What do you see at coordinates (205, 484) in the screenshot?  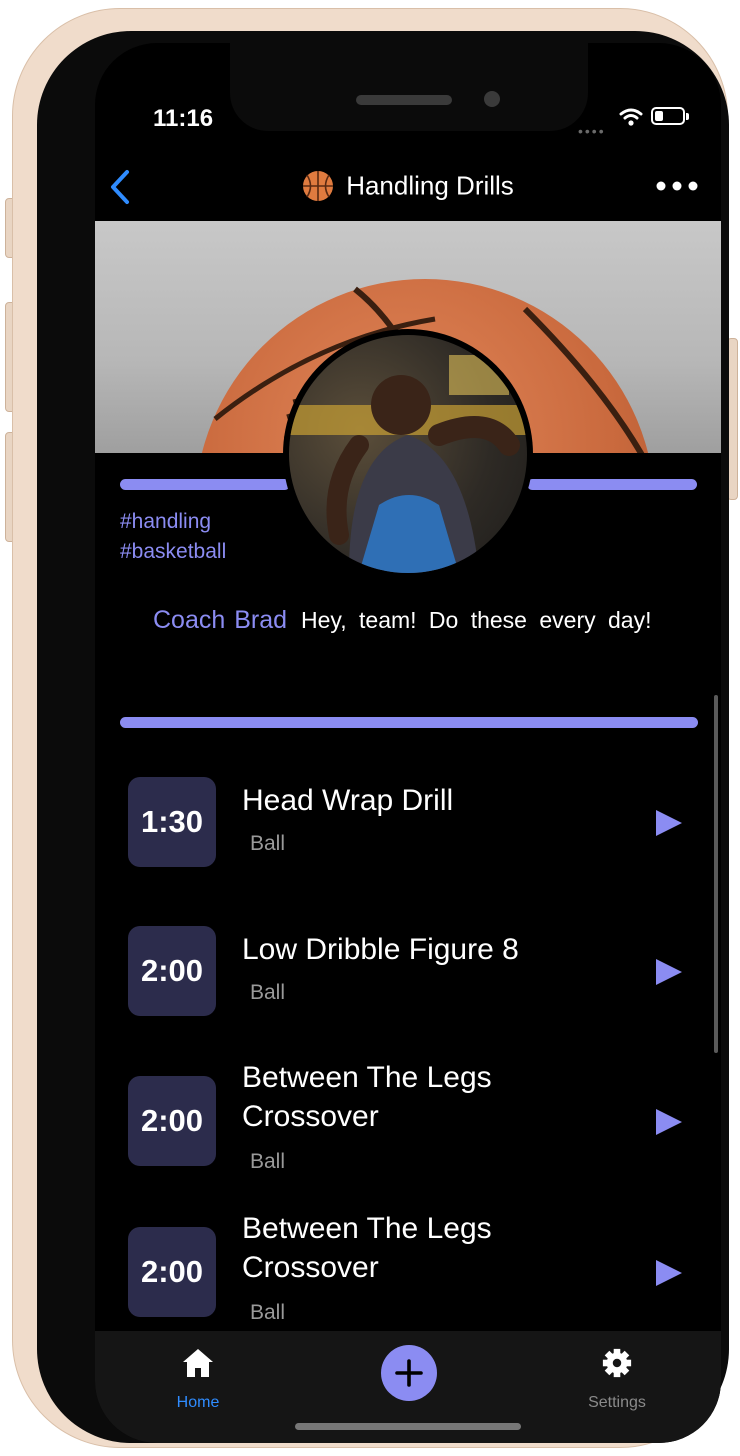 I see `accent-bar-left` at bounding box center [205, 484].